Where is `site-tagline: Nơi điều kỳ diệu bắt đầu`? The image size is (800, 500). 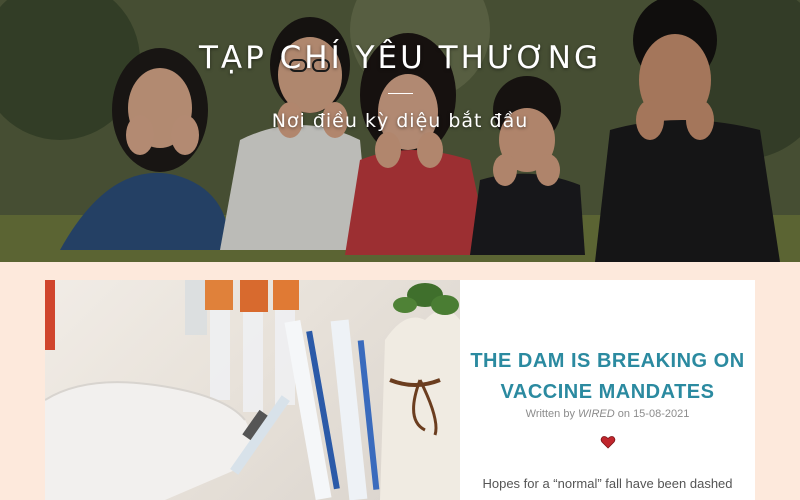 site-tagline: Nơi điều kỳ diệu bắt đầu is located at coordinates (400, 121).